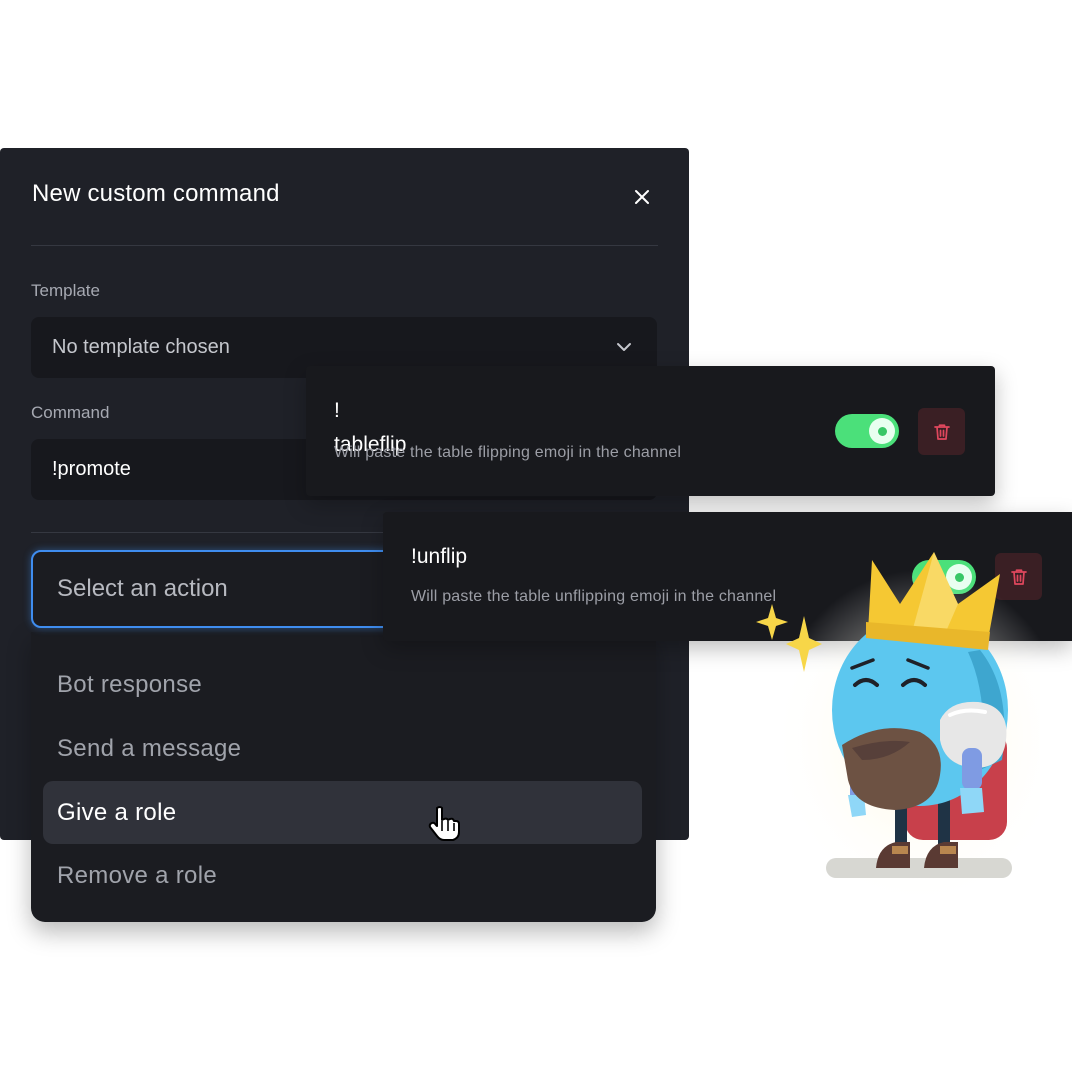 Image resolution: width=1072 pixels, height=1072 pixels. Describe the element at coordinates (867, 431) in the screenshot. I see `enable-toggle` at that location.